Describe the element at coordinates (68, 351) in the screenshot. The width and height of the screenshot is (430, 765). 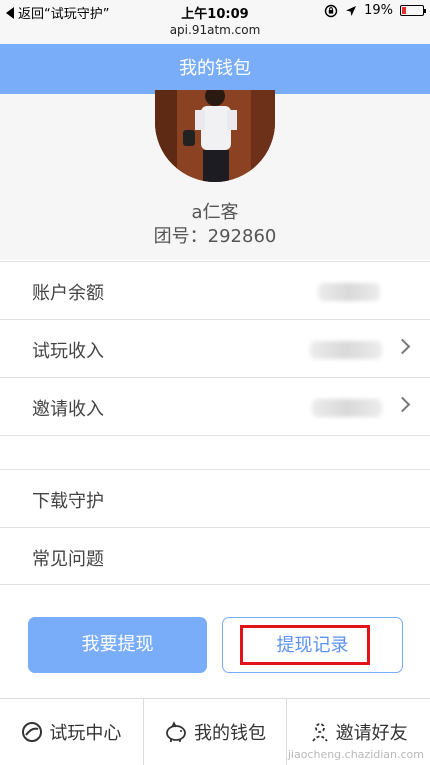
I see `row-label: 试玩收入` at that location.